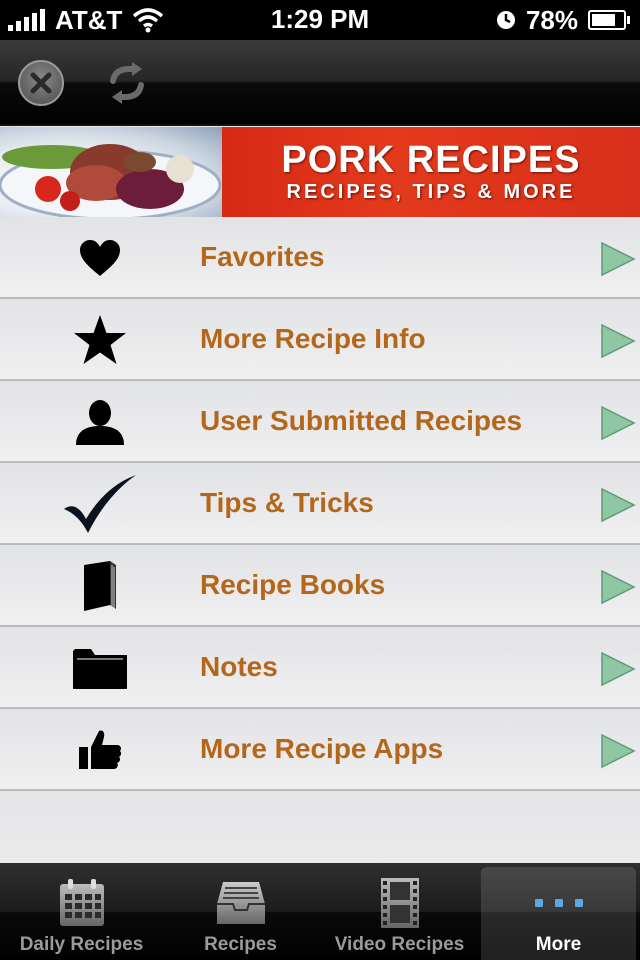 This screenshot has height=960, width=640. What do you see at coordinates (431, 160) in the screenshot?
I see `banner-title: PORK RECIPES` at bounding box center [431, 160].